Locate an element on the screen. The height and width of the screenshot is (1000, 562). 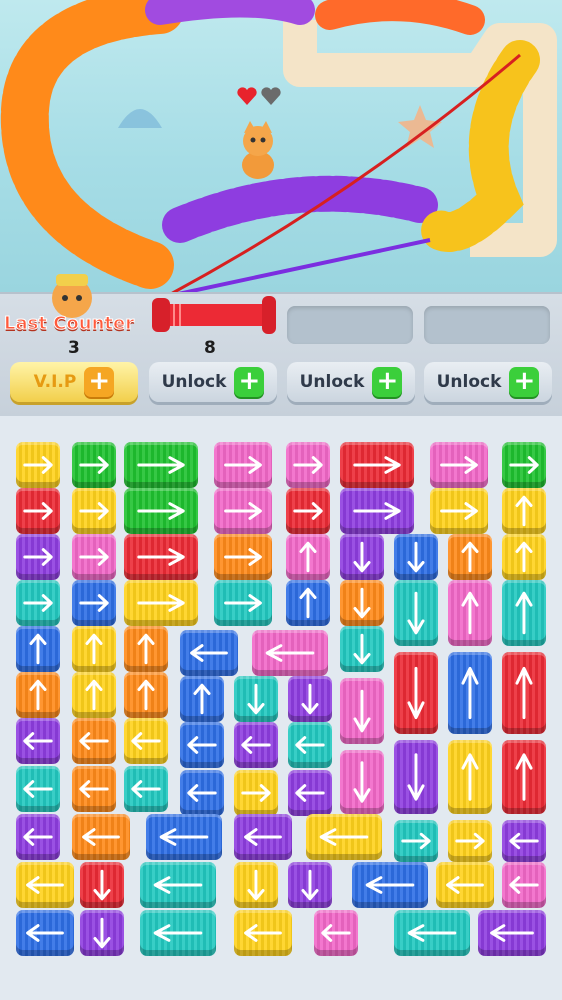
unlock-button-1: Unlock + is located at coordinates (213, 382).